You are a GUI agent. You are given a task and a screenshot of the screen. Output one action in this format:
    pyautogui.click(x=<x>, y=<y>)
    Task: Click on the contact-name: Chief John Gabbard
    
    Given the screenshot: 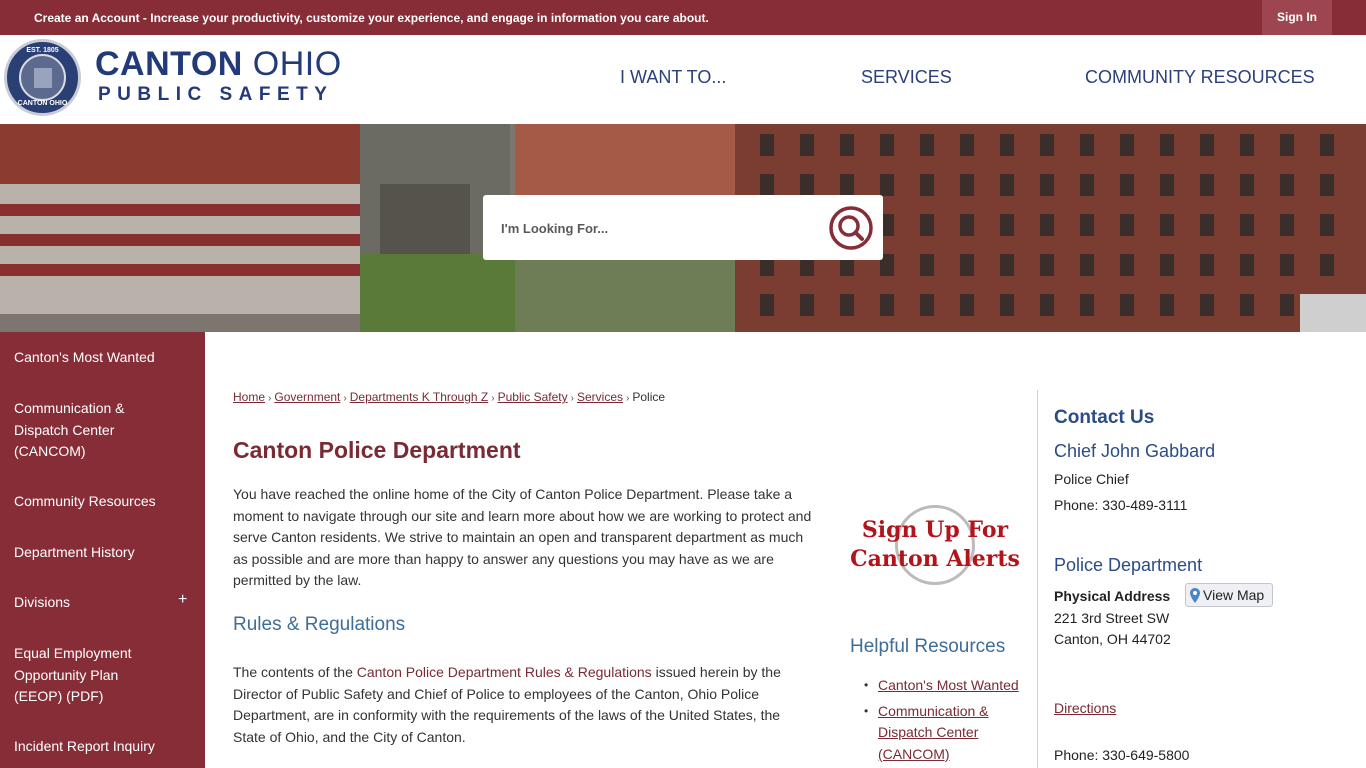 What is the action you would take?
    pyautogui.click(x=1135, y=451)
    